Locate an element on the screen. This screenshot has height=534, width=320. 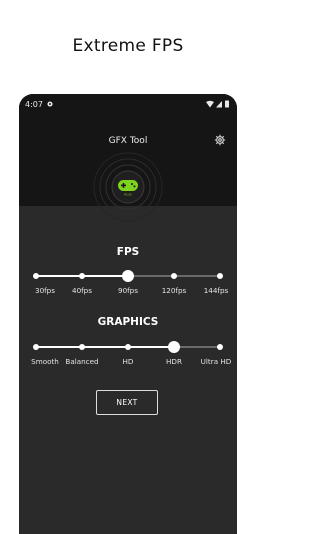
fps-option-label: 120fps is located at coordinates (174, 290).